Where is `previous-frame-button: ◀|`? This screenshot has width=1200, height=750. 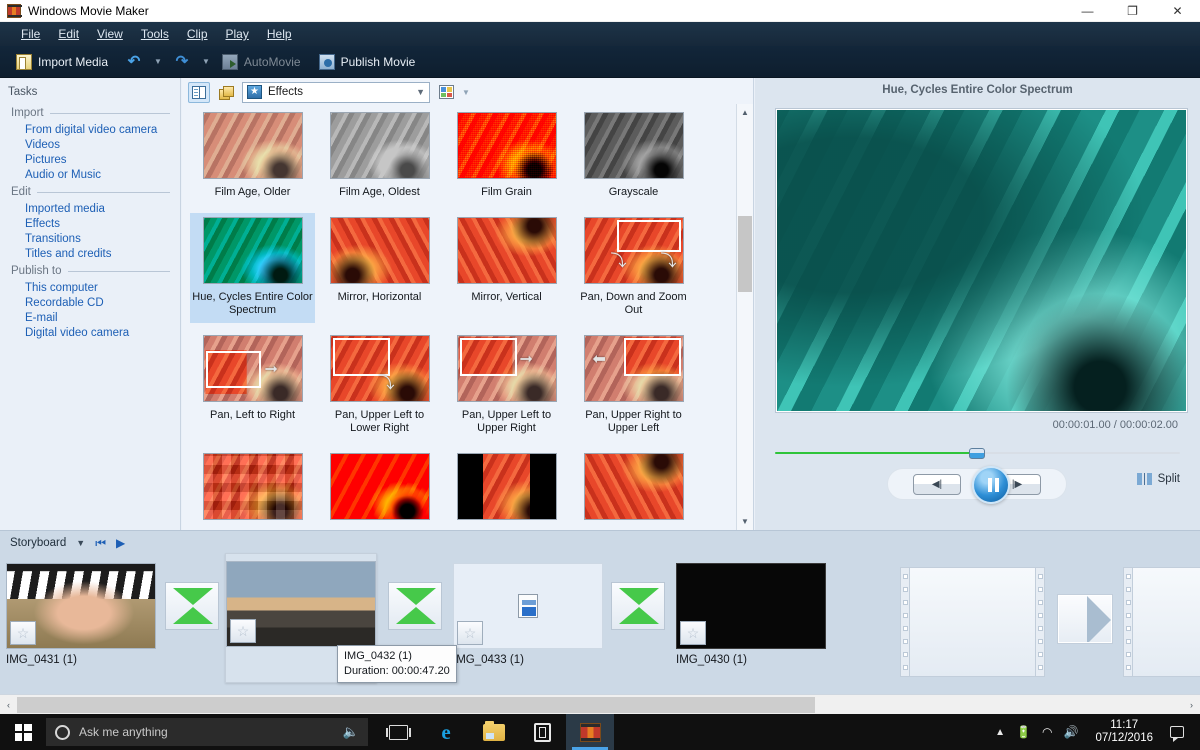
previous-frame-button: ◀| is located at coordinates (937, 484).